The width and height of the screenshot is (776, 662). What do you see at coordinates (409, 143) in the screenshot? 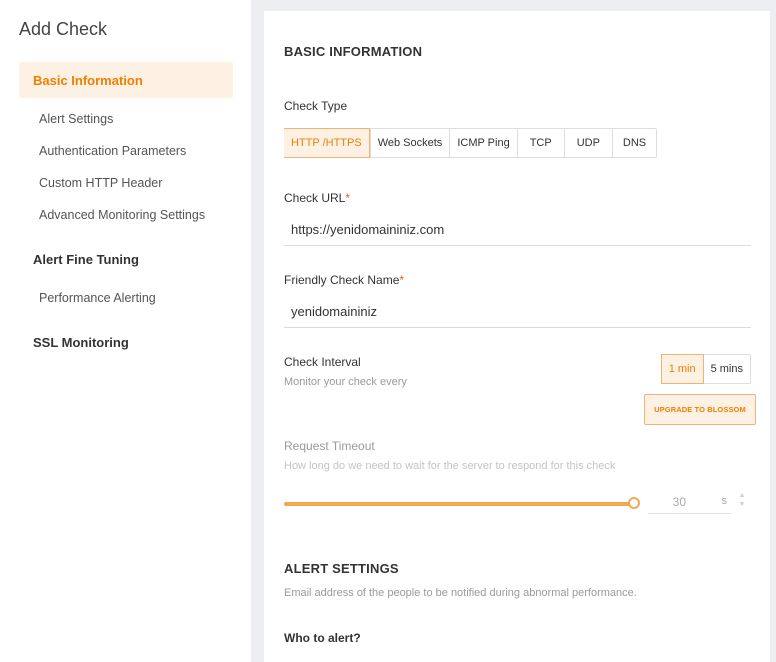
I see `check-type-websockets: Web Sockets` at bounding box center [409, 143].